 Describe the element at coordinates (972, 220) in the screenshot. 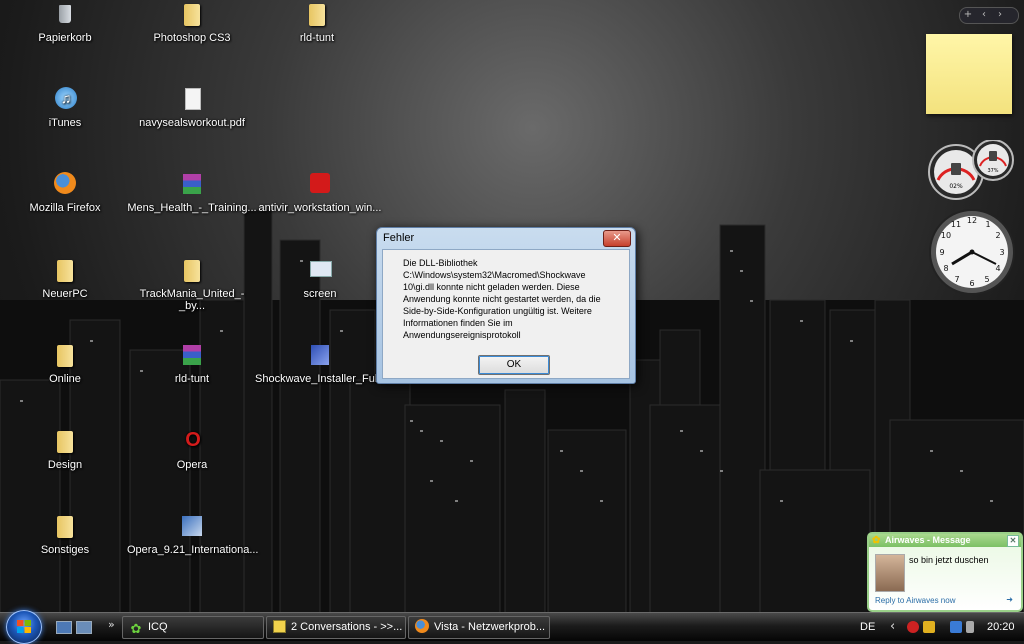

I see `svg-text: 12` at that location.